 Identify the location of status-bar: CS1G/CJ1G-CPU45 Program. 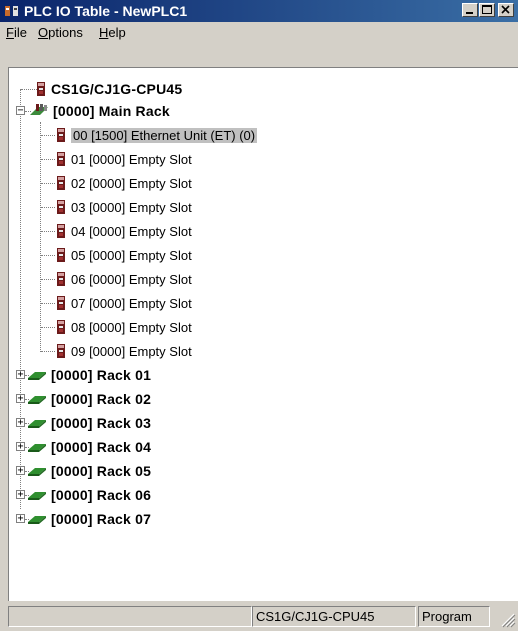
(259, 615).